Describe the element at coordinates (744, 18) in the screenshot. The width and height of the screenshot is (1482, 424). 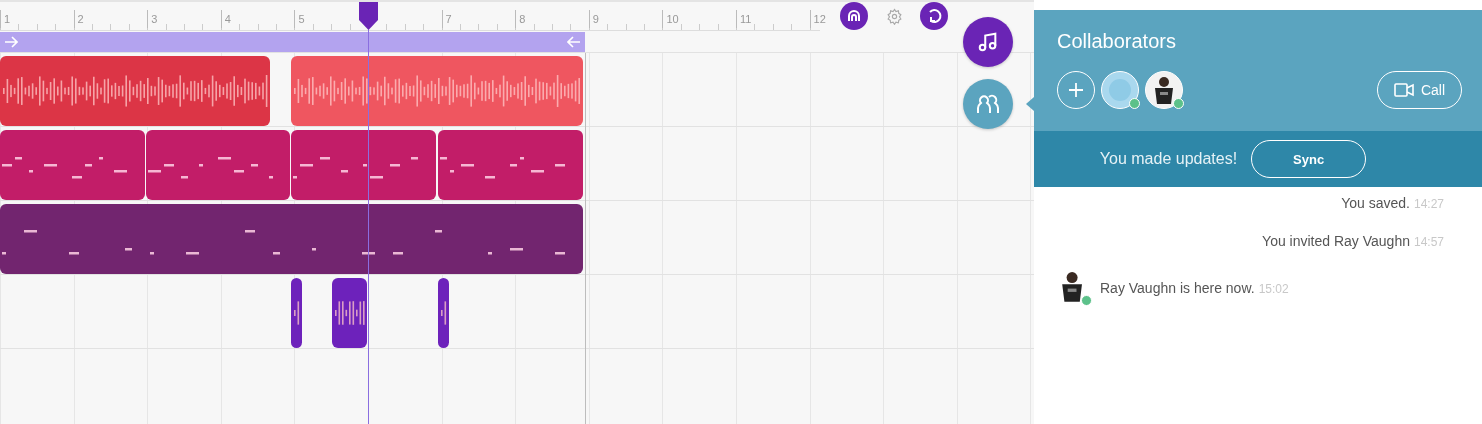
I see `bar-number: 11` at that location.